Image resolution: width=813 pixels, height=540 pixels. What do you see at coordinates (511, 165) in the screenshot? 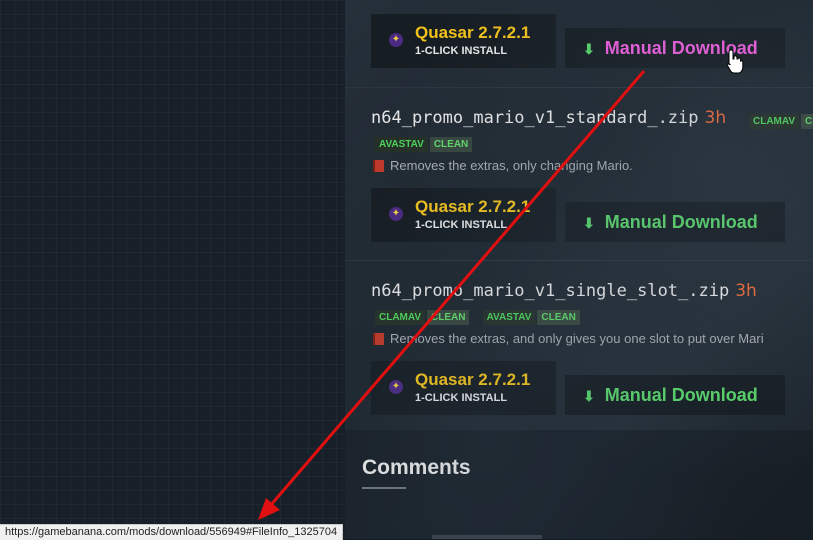
I see `description-text: Removes the extras, only changing Mario.` at bounding box center [511, 165].